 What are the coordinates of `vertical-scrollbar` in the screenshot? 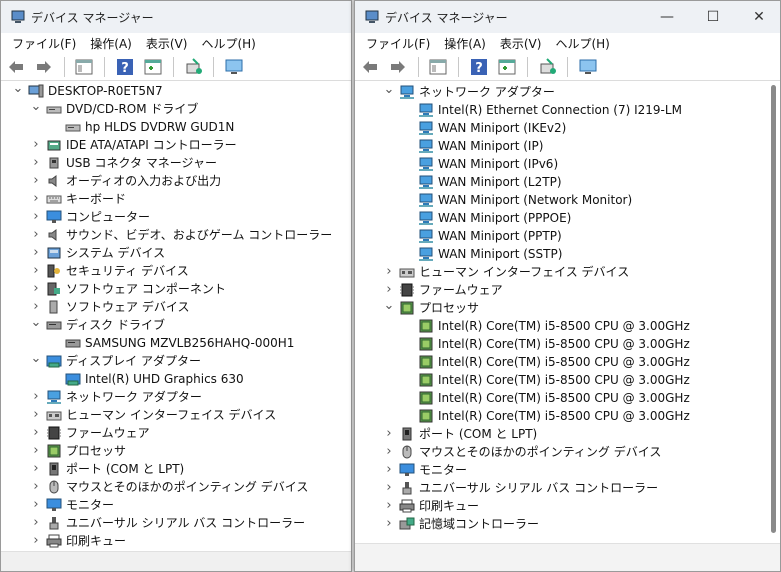 It's located at (774, 308).